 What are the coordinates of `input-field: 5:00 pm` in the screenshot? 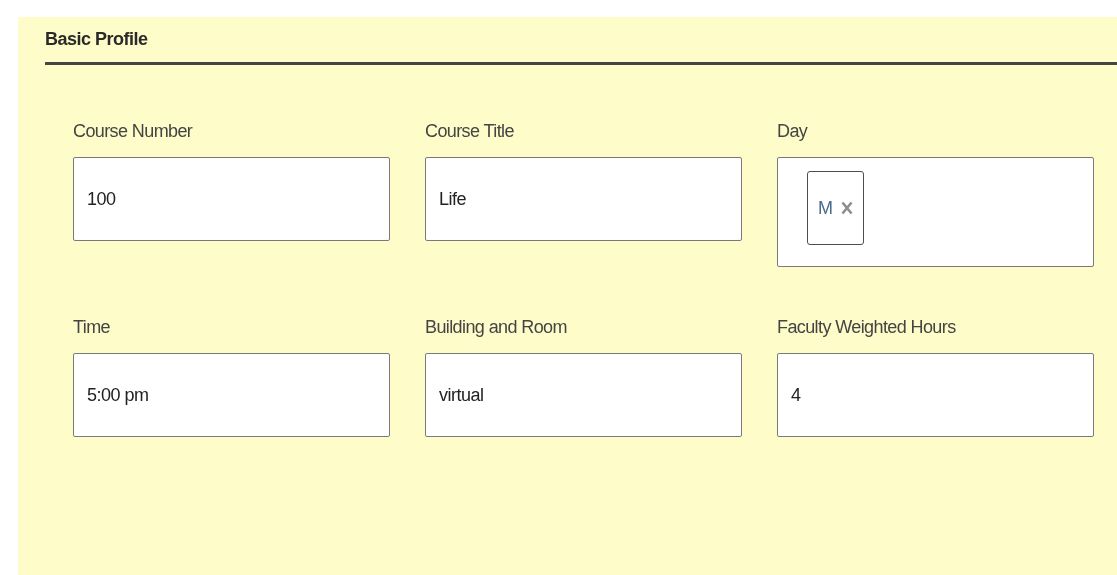 It's located at (231, 395).